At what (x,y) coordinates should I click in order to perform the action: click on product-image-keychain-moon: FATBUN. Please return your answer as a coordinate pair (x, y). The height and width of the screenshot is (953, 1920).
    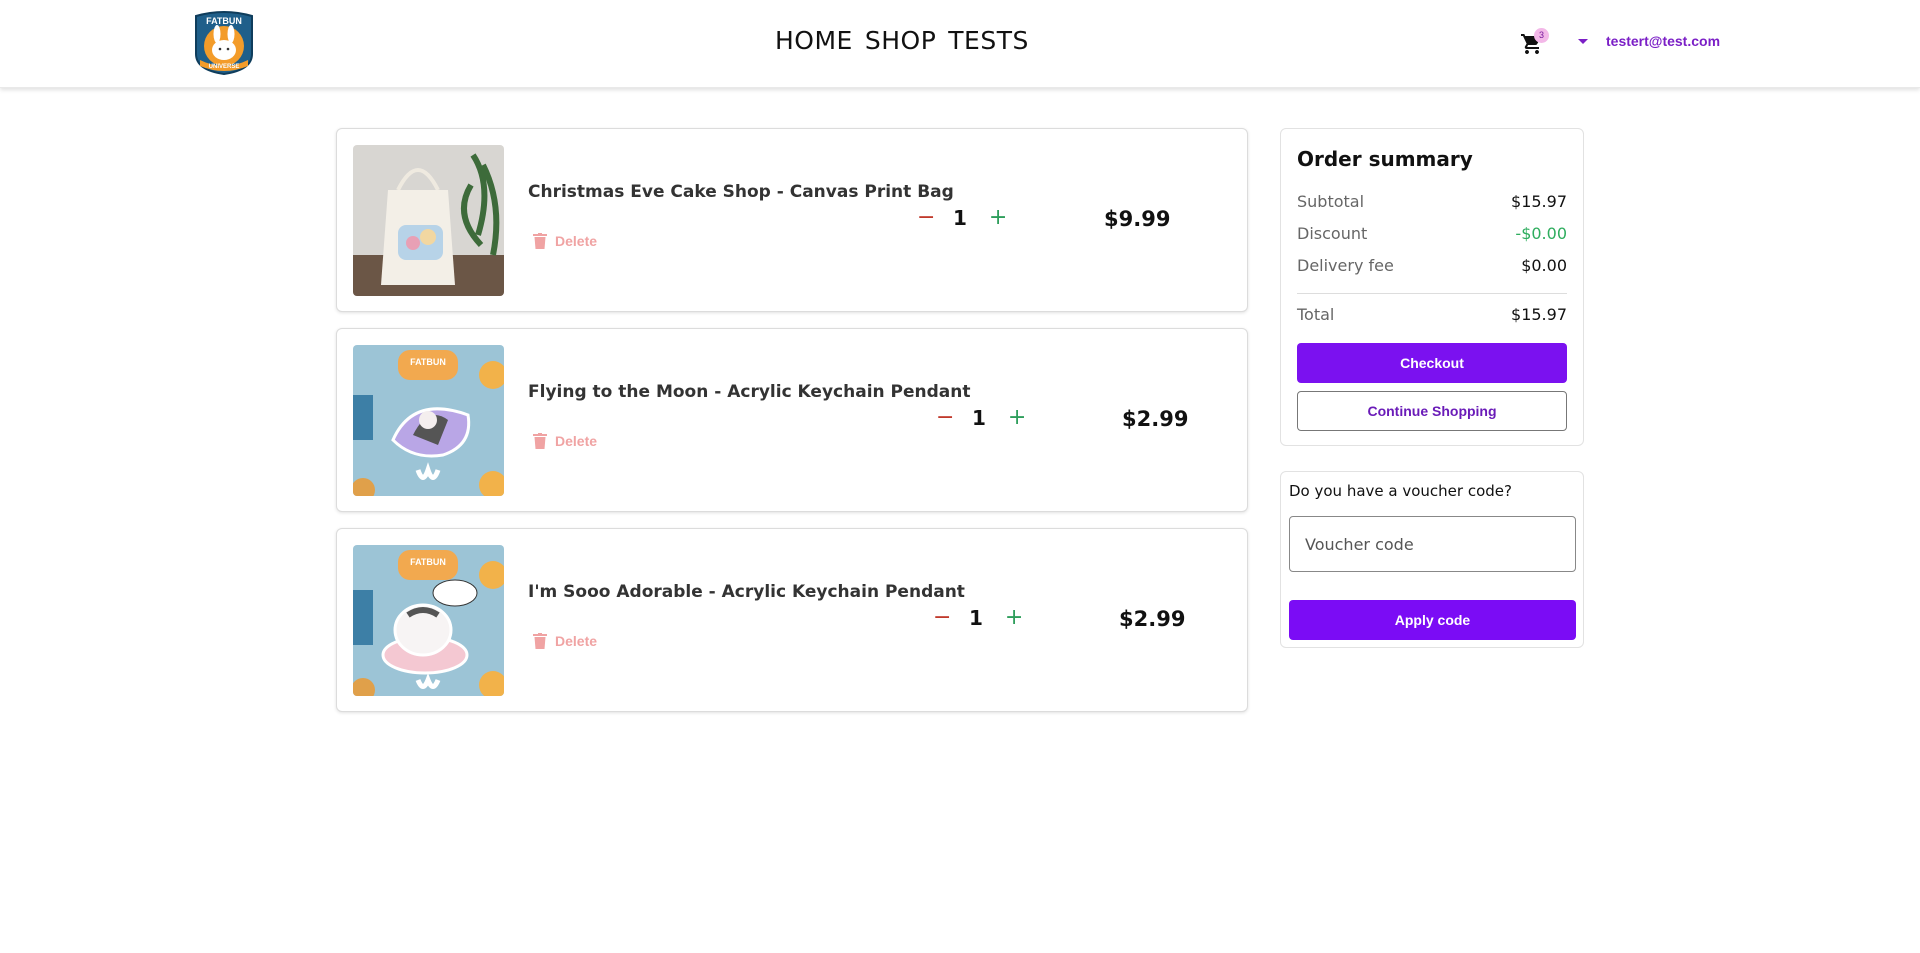
    Looking at the image, I should click on (428, 420).